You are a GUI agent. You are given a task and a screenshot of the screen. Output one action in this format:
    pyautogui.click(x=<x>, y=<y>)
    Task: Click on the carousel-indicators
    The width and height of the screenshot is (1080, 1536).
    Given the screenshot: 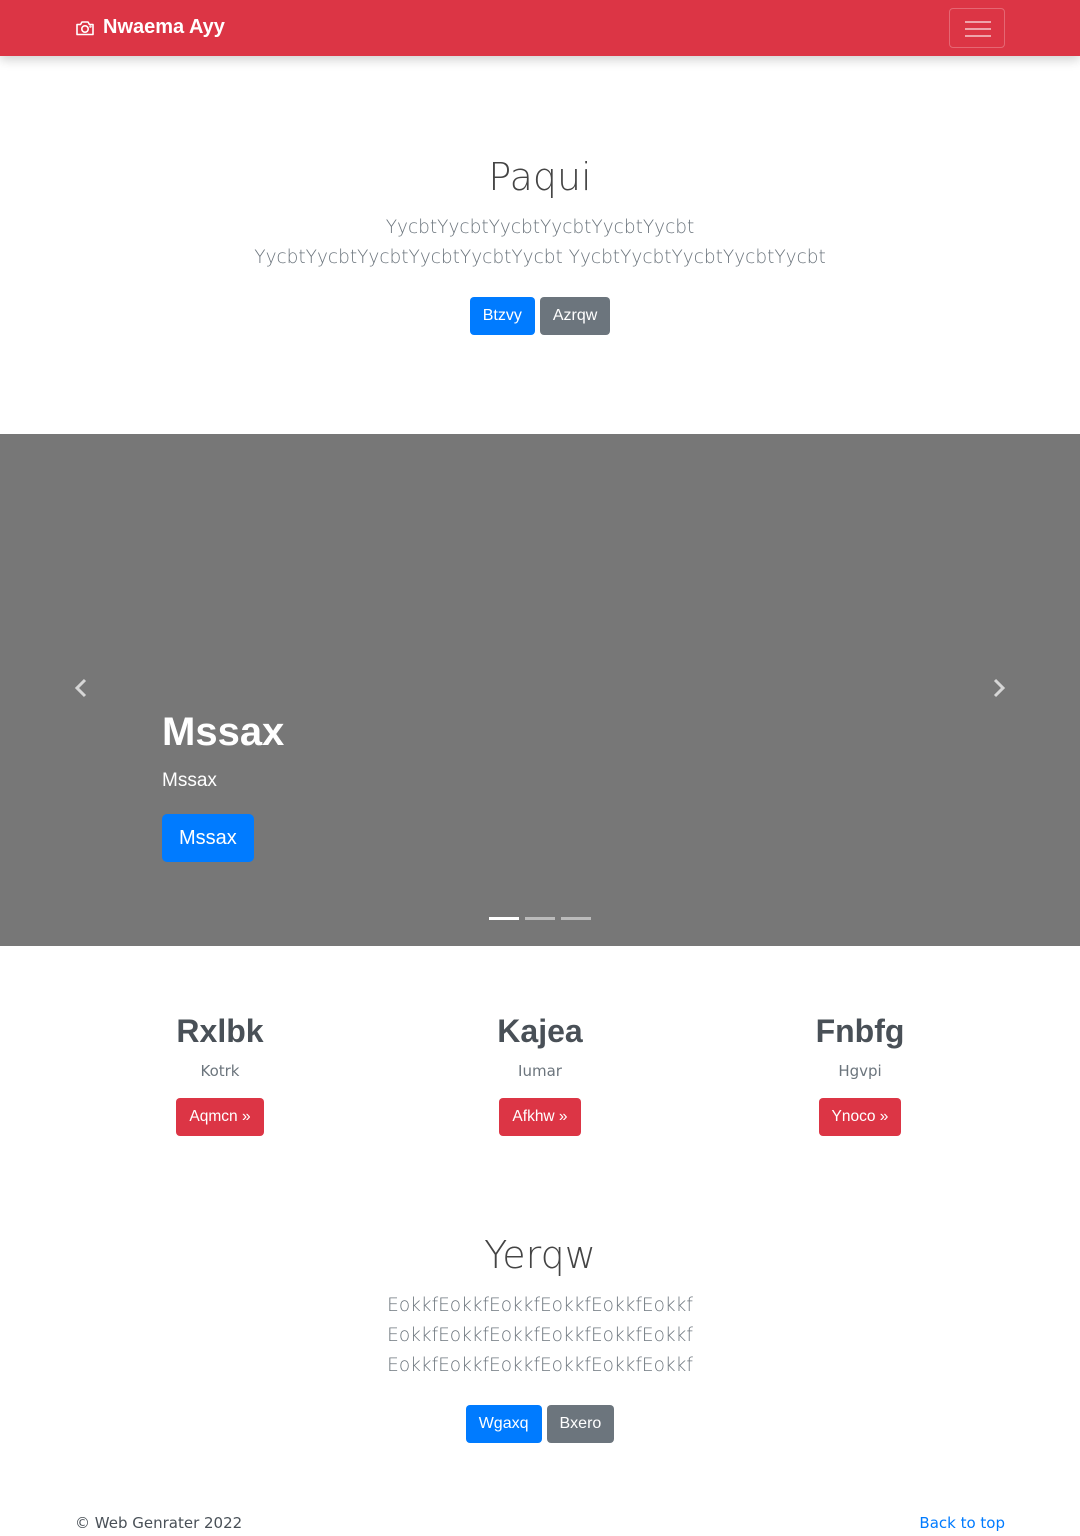 What is the action you would take?
    pyautogui.click(x=540, y=918)
    